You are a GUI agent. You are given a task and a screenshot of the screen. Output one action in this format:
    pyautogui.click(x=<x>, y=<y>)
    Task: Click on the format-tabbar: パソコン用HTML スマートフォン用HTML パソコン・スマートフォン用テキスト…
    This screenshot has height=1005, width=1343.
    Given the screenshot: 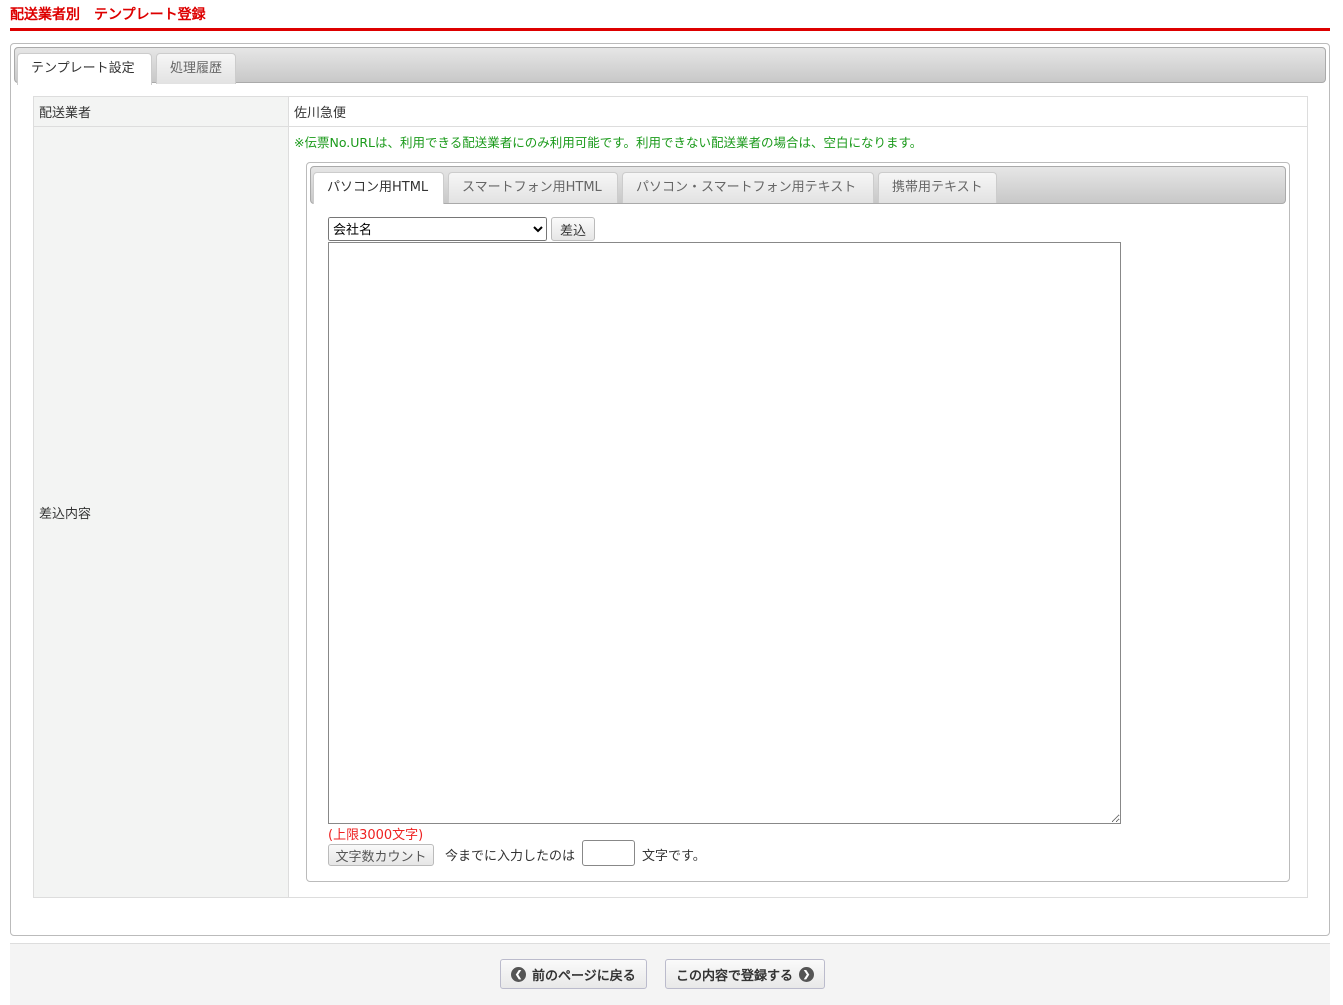 What is the action you would take?
    pyautogui.click(x=798, y=185)
    